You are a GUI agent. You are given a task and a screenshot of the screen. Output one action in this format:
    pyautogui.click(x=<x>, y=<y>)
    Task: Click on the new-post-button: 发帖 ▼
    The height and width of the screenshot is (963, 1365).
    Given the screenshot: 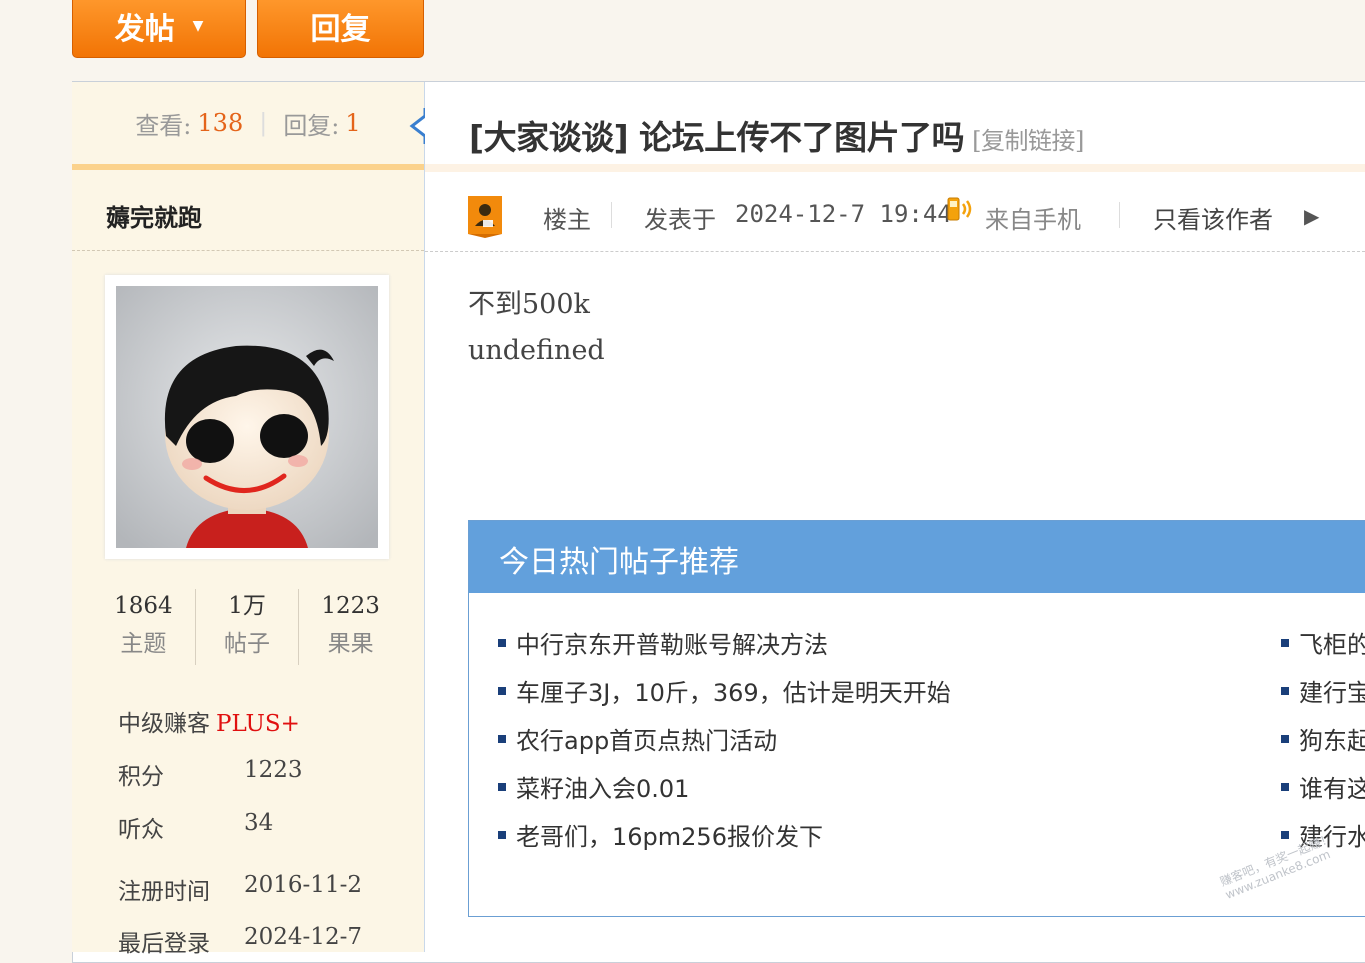 What is the action you would take?
    pyautogui.click(x=159, y=29)
    